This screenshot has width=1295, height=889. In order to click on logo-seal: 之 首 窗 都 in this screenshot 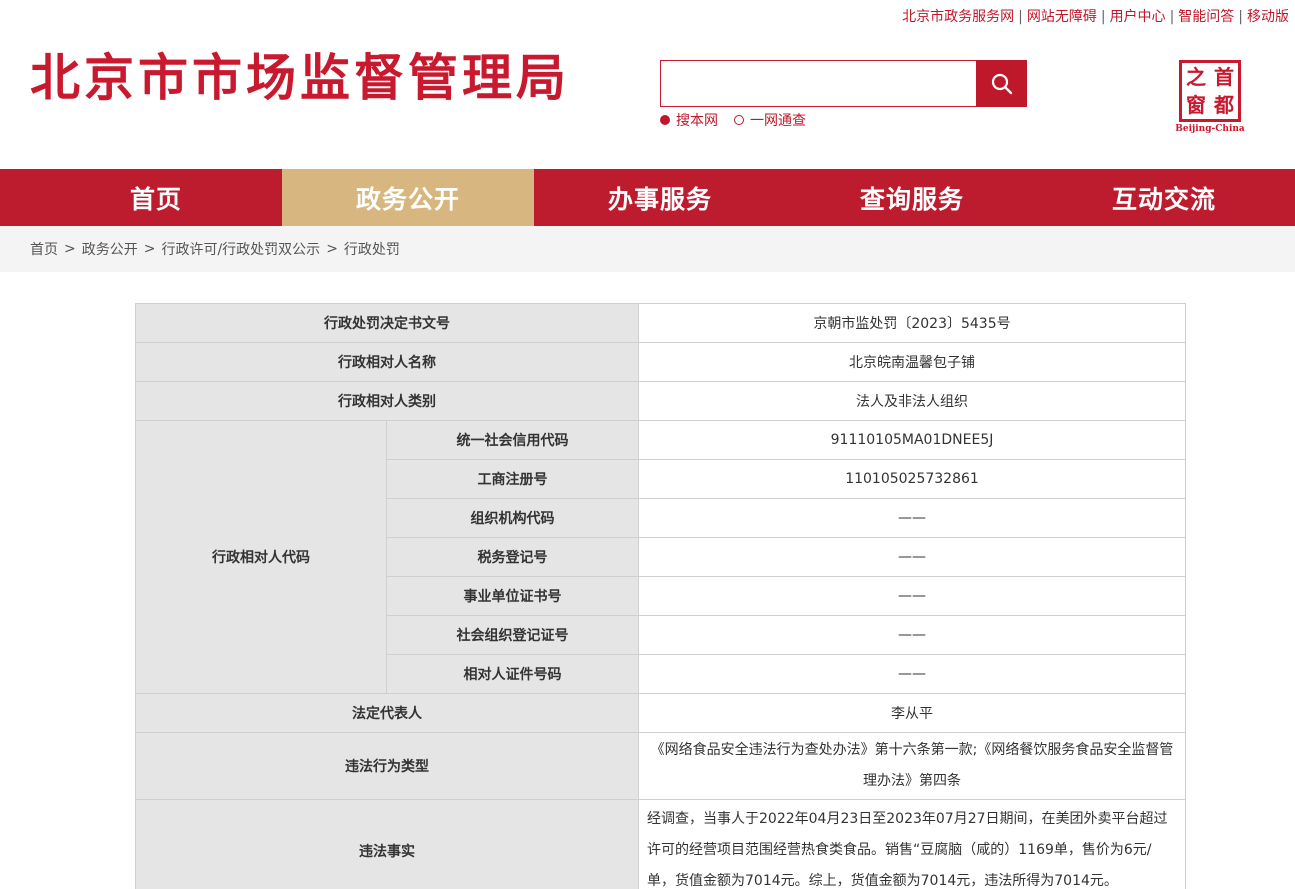, I will do `click(1210, 91)`.